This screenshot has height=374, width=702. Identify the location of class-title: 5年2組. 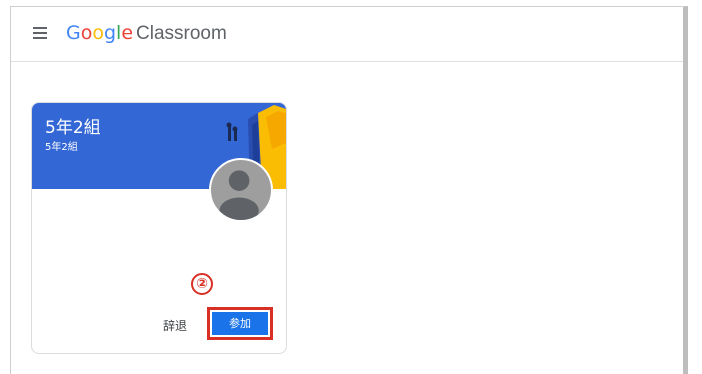
(73, 128).